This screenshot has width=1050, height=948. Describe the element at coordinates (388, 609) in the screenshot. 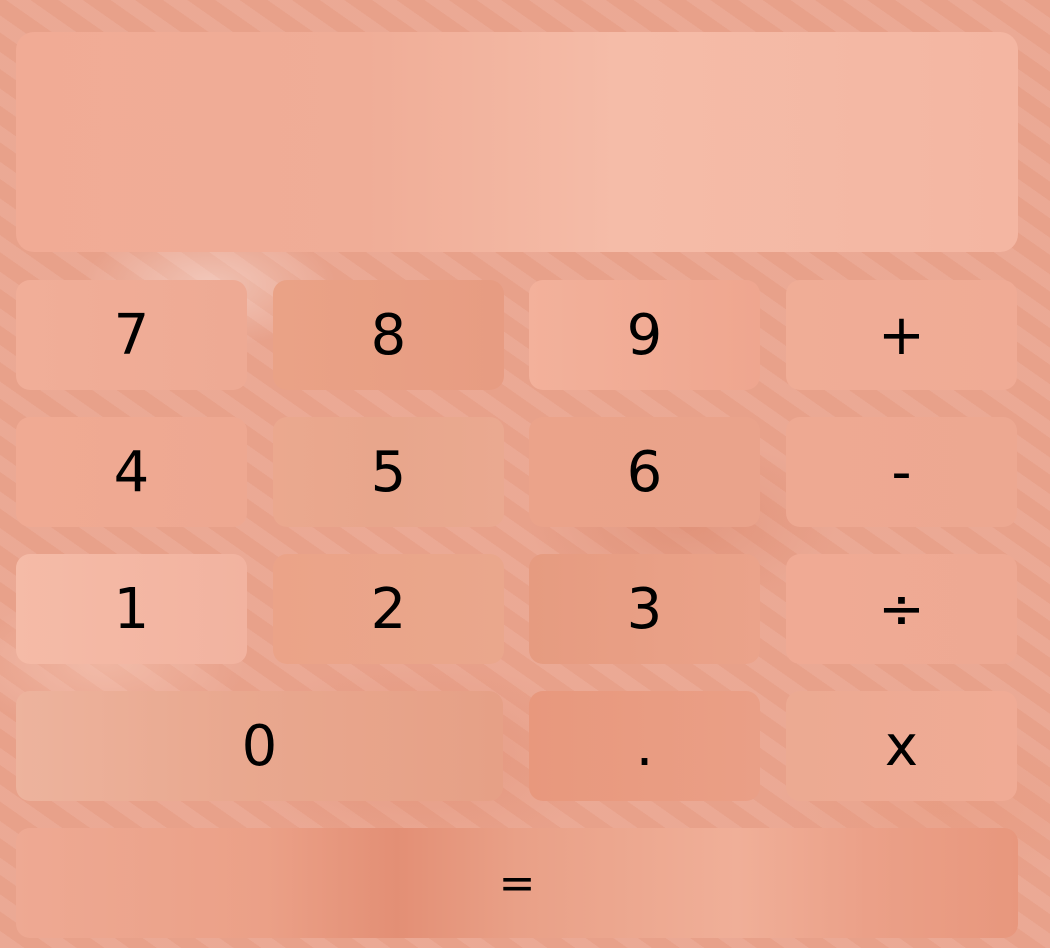

I see `key-2-button: 2` at that location.